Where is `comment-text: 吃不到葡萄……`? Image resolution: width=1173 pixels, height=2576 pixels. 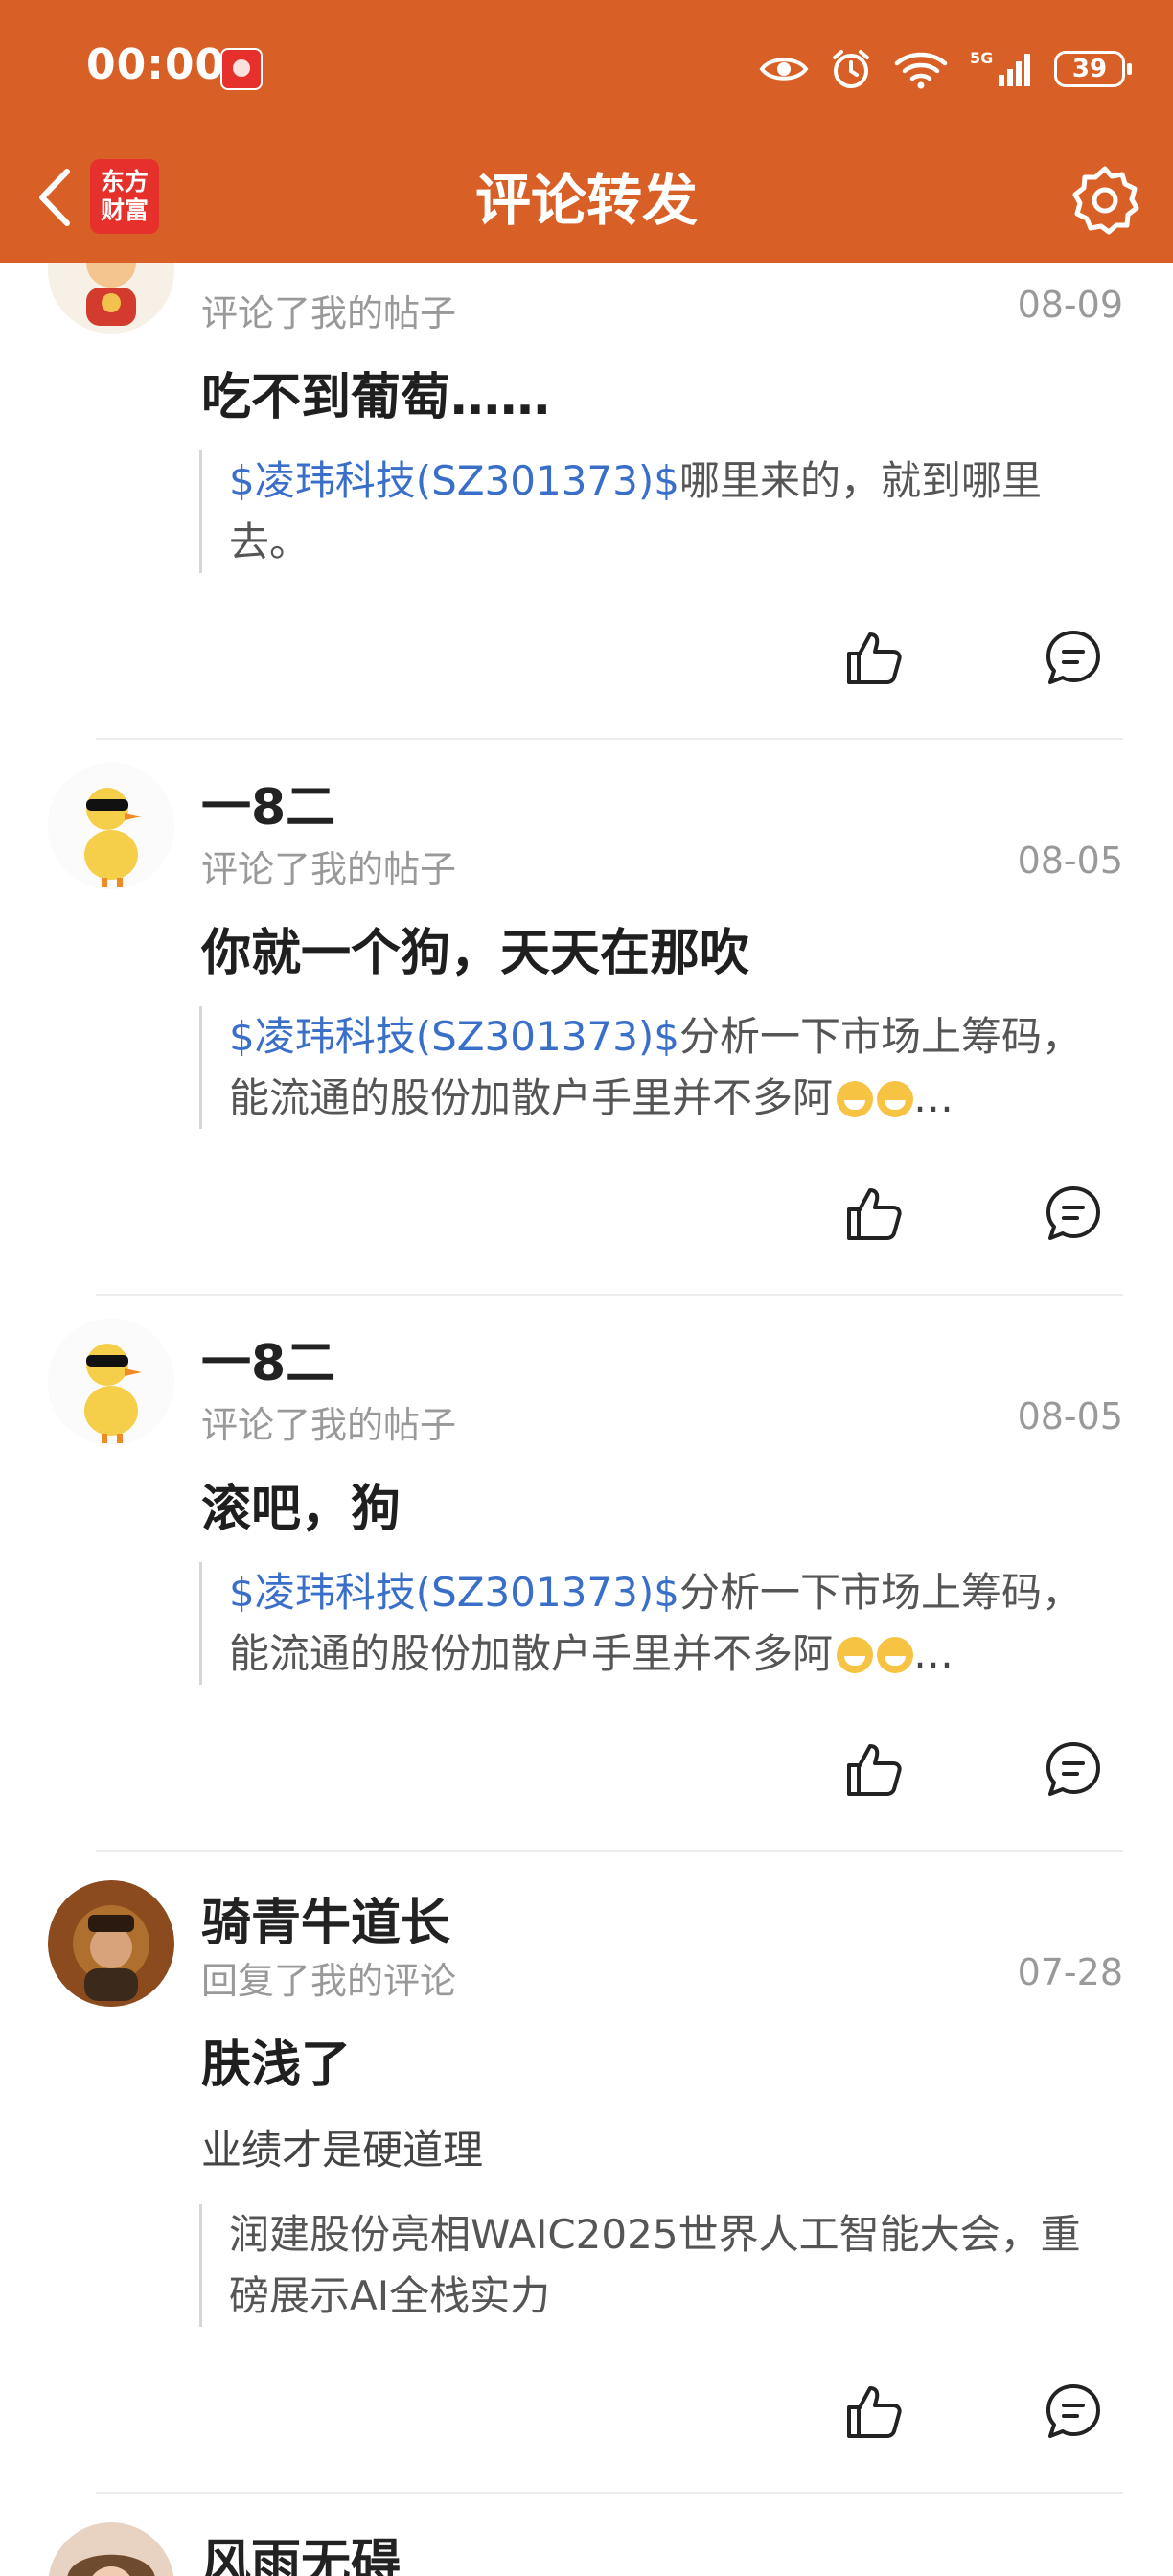
comment-text: 吃不到葡萄…… is located at coordinates (376, 397).